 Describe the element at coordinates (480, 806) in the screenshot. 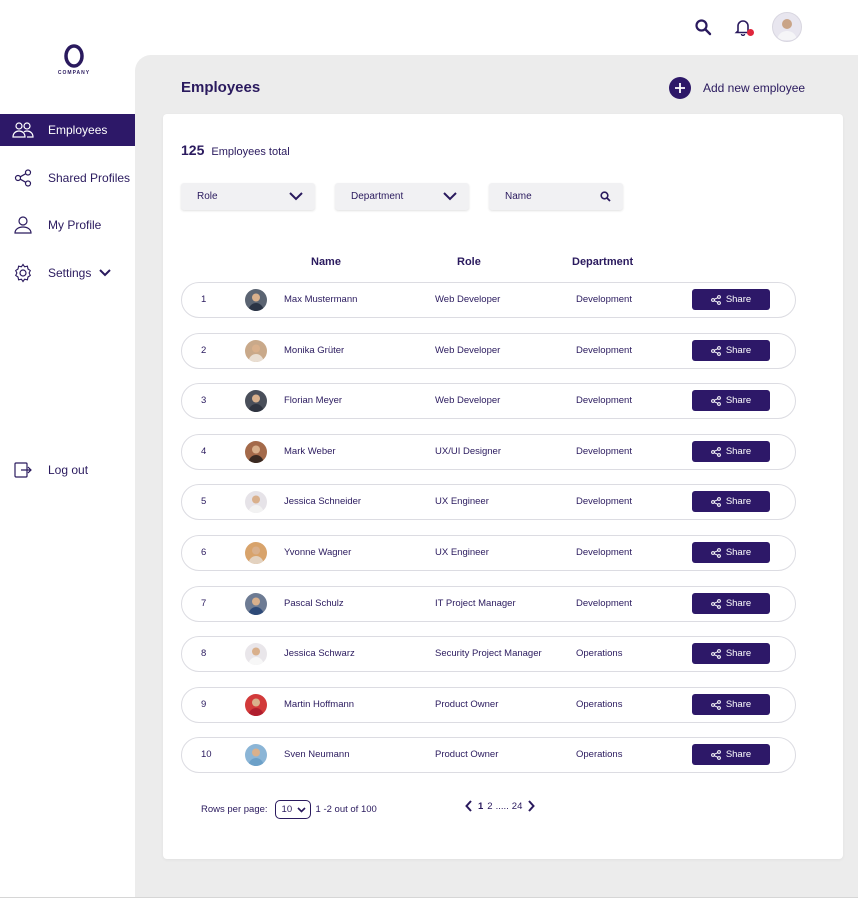

I see `page-1: 1` at that location.